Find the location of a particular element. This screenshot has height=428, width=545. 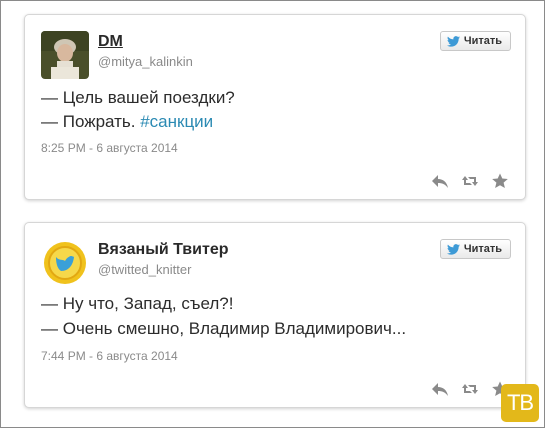

favorite-icon is located at coordinates (500, 181).